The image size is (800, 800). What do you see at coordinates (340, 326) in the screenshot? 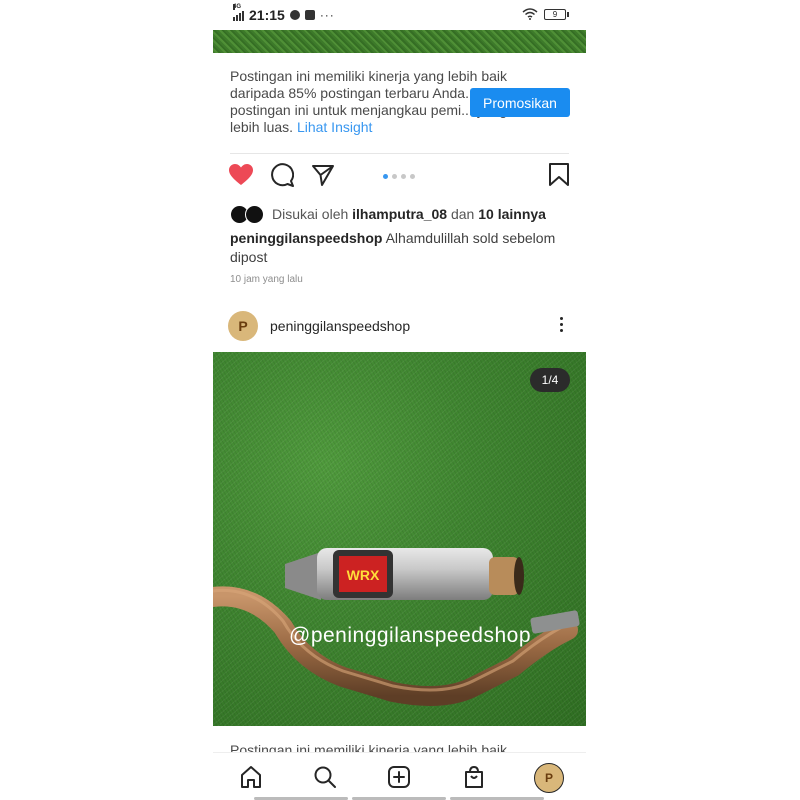
I see `post-username: peninggilanspeedshop` at bounding box center [340, 326].